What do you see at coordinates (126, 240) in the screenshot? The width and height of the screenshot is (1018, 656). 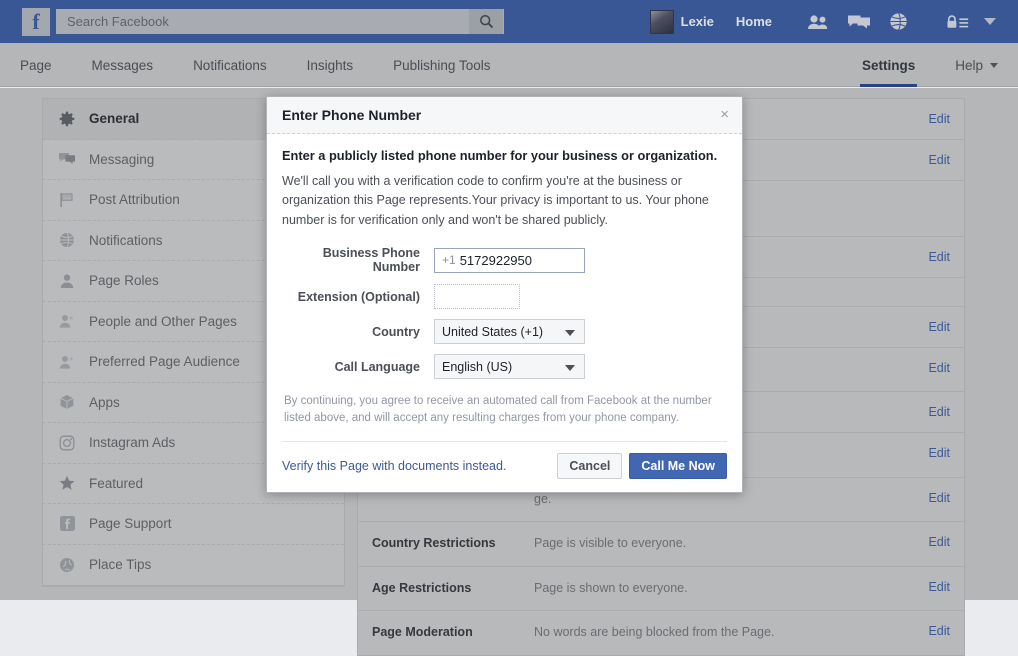 I see `sidebar-item-label: Notifications` at bounding box center [126, 240].